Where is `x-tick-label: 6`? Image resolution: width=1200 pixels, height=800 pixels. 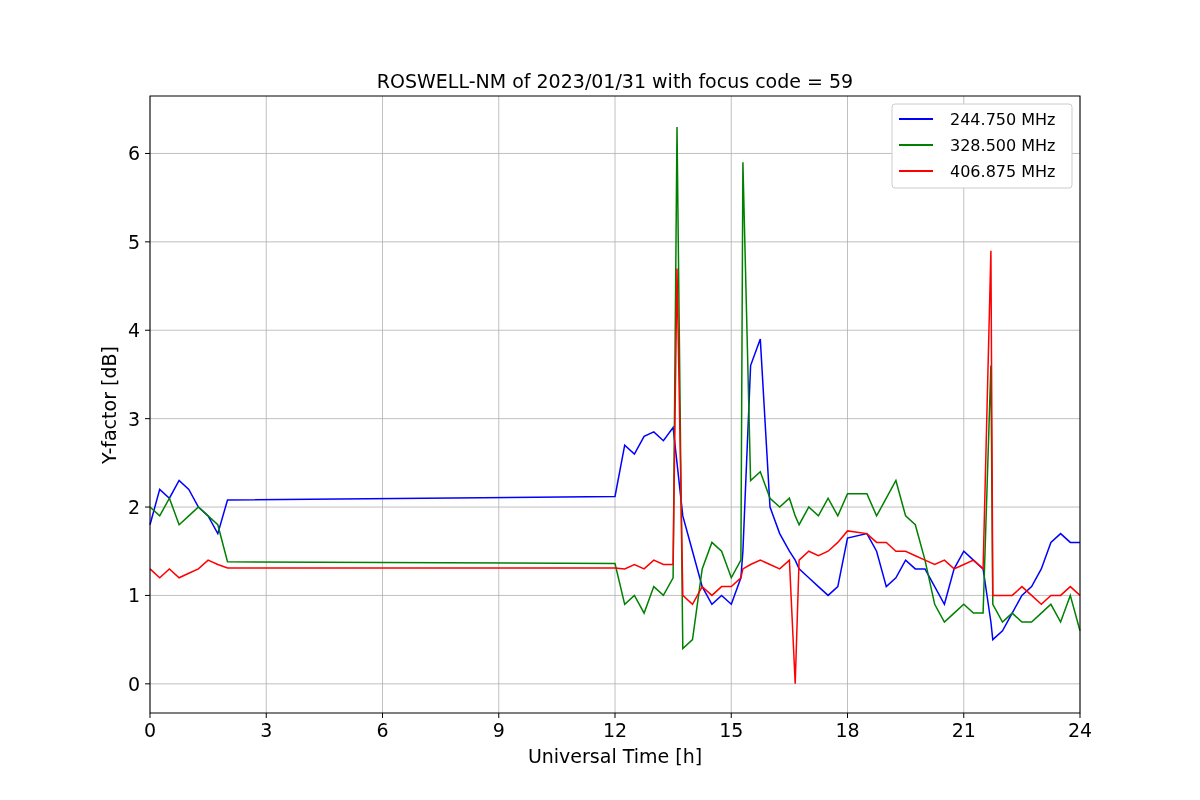 x-tick-label: 6 is located at coordinates (382, 730).